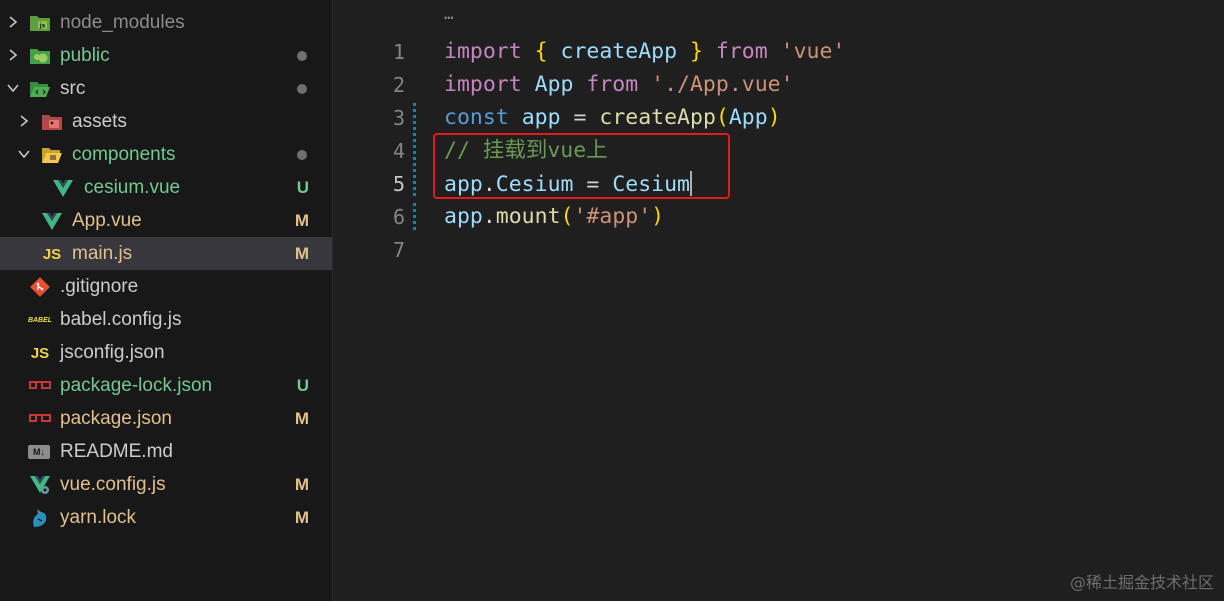 This screenshot has width=1224, height=601. Describe the element at coordinates (166, 88) in the screenshot. I see `tree-item-src: src` at that location.